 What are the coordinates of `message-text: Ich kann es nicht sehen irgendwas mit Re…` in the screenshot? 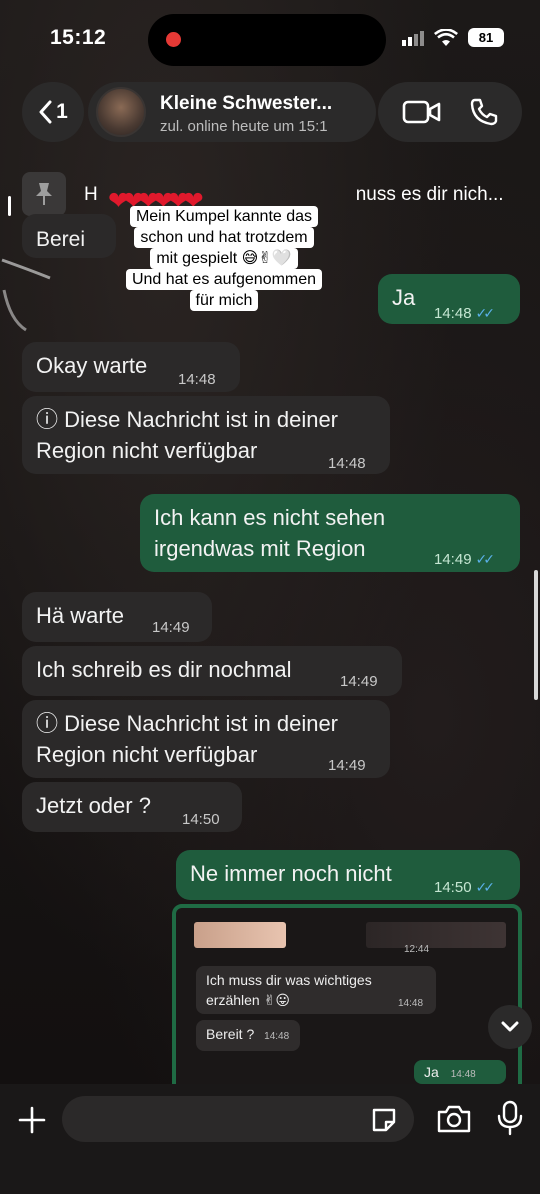 It's located at (270, 533).